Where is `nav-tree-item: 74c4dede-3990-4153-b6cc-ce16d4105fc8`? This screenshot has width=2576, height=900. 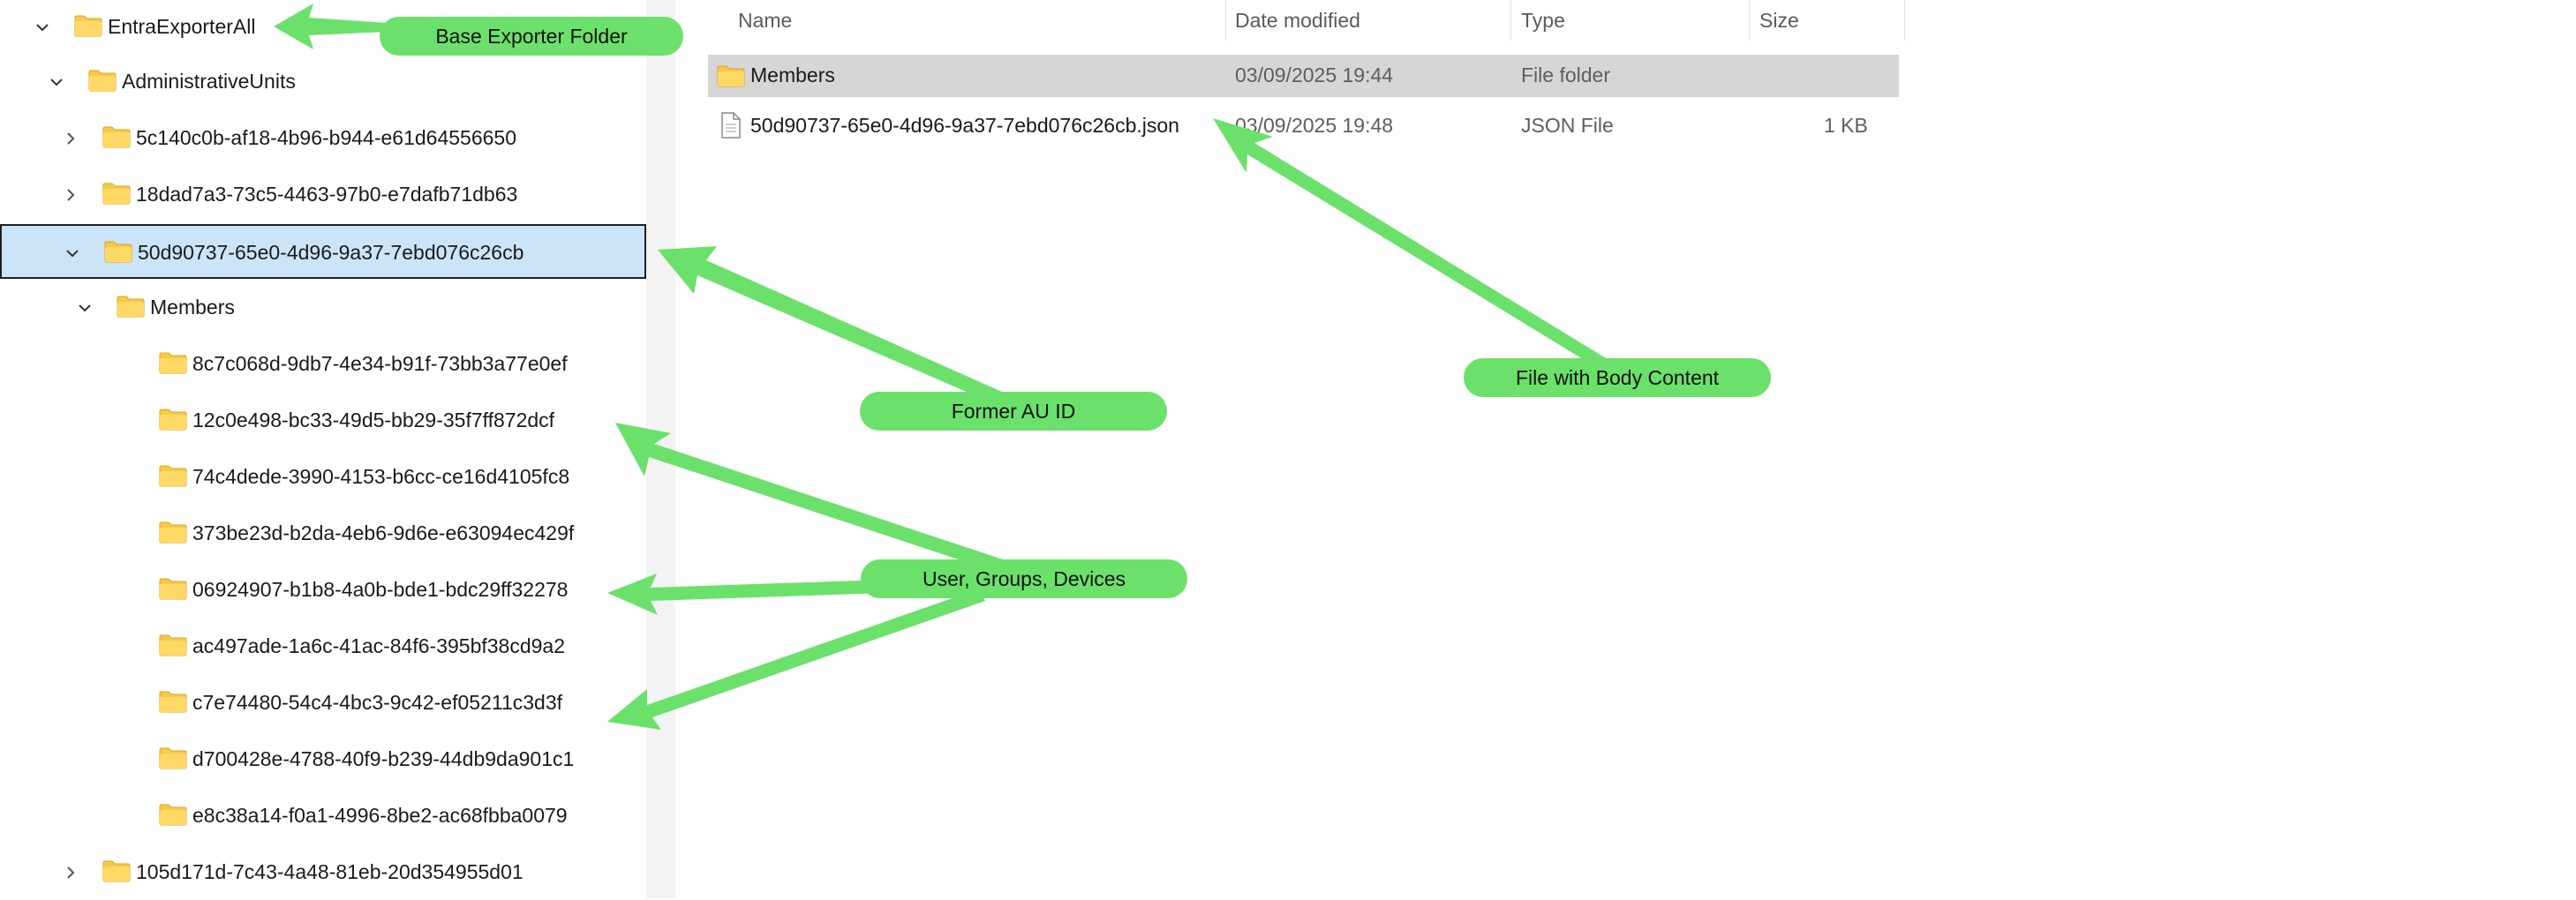
nav-tree-item: 74c4dede-3990-4153-b6cc-ce16d4105fc8 is located at coordinates (323, 477).